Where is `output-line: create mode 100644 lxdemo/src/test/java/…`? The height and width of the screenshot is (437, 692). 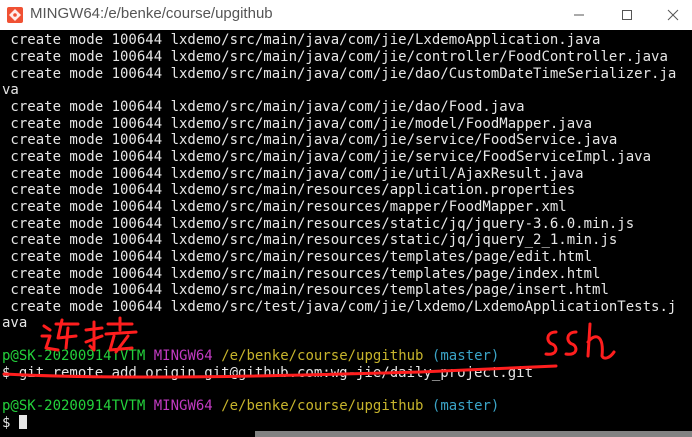 output-line: create mode 100644 lxdemo/src/test/java/… is located at coordinates (339, 307).